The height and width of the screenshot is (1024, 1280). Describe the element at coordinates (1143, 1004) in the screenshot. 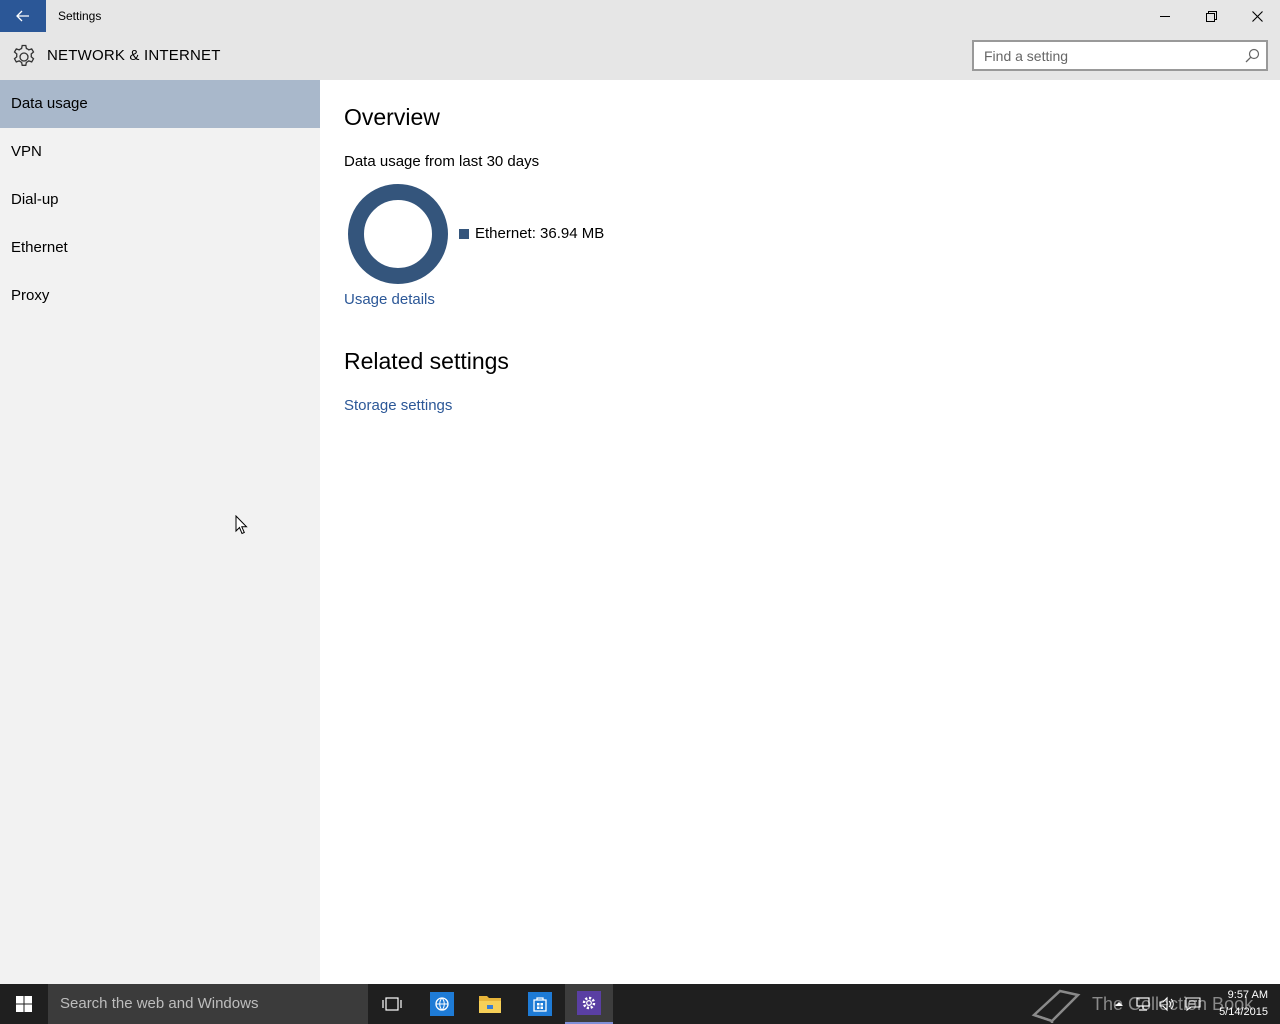

I see `network-icon` at that location.